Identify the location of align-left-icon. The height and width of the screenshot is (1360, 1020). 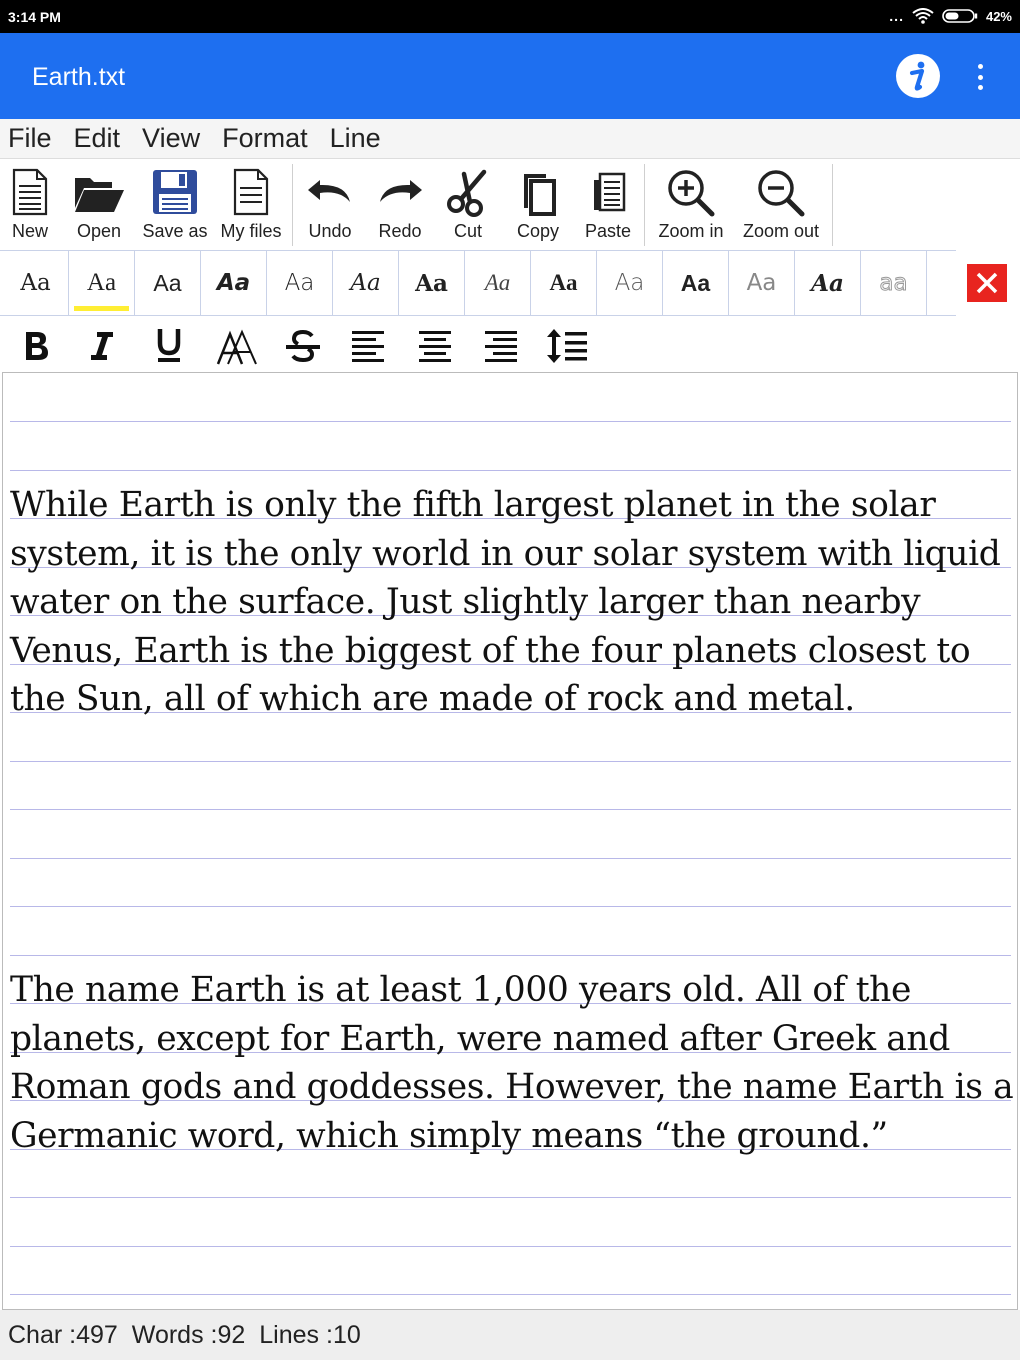
(368, 346).